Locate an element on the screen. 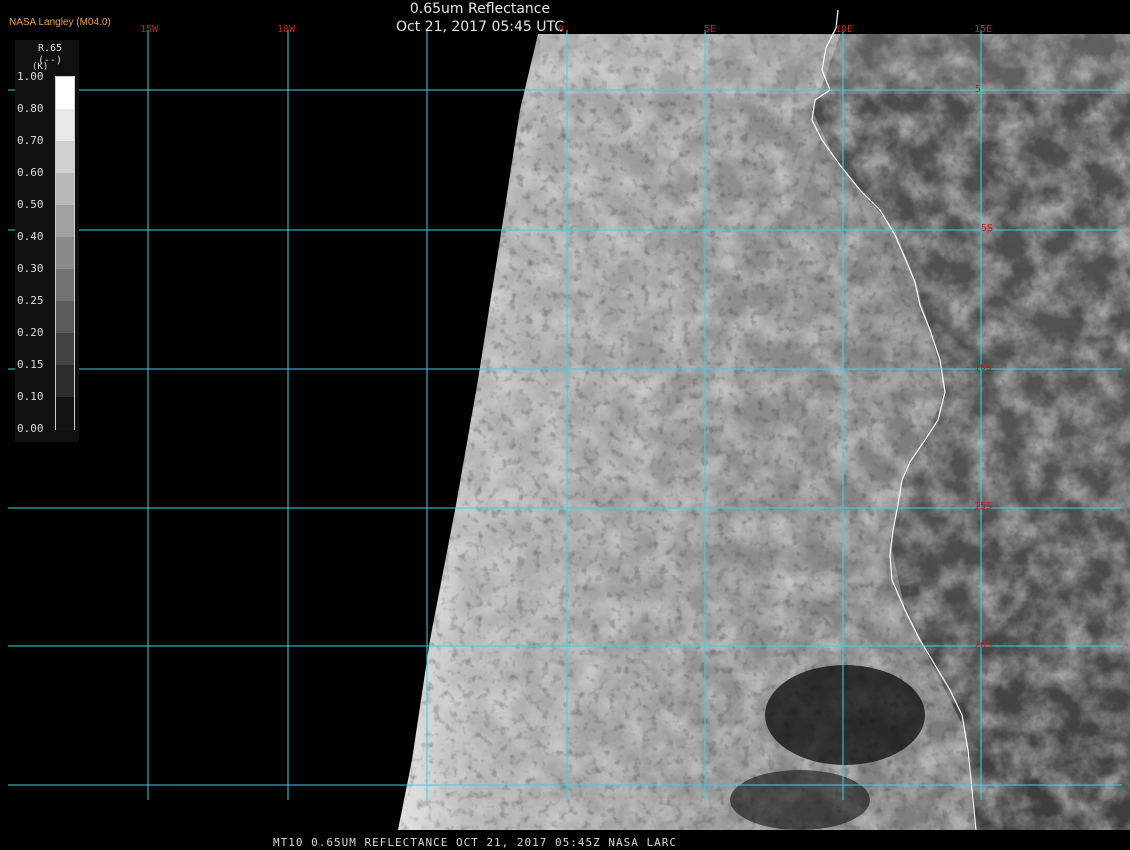 The height and width of the screenshot is (850, 1130). map-title: 0.65um Reflectance is located at coordinates (480, 9).